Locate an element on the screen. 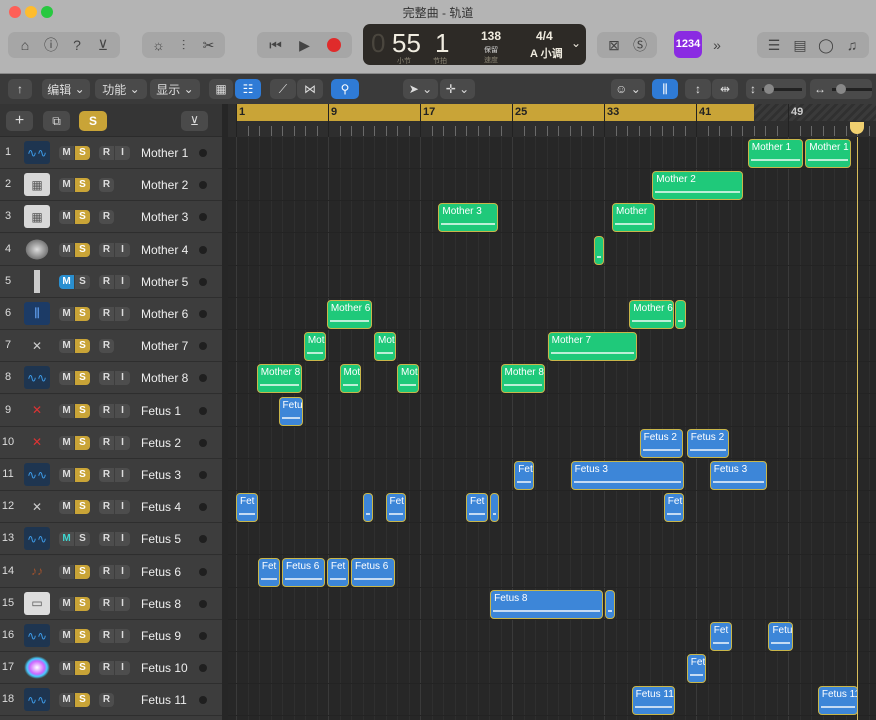 The height and width of the screenshot is (720, 876). vertical-zoom-slider: ↕ is located at coordinates (776, 89).